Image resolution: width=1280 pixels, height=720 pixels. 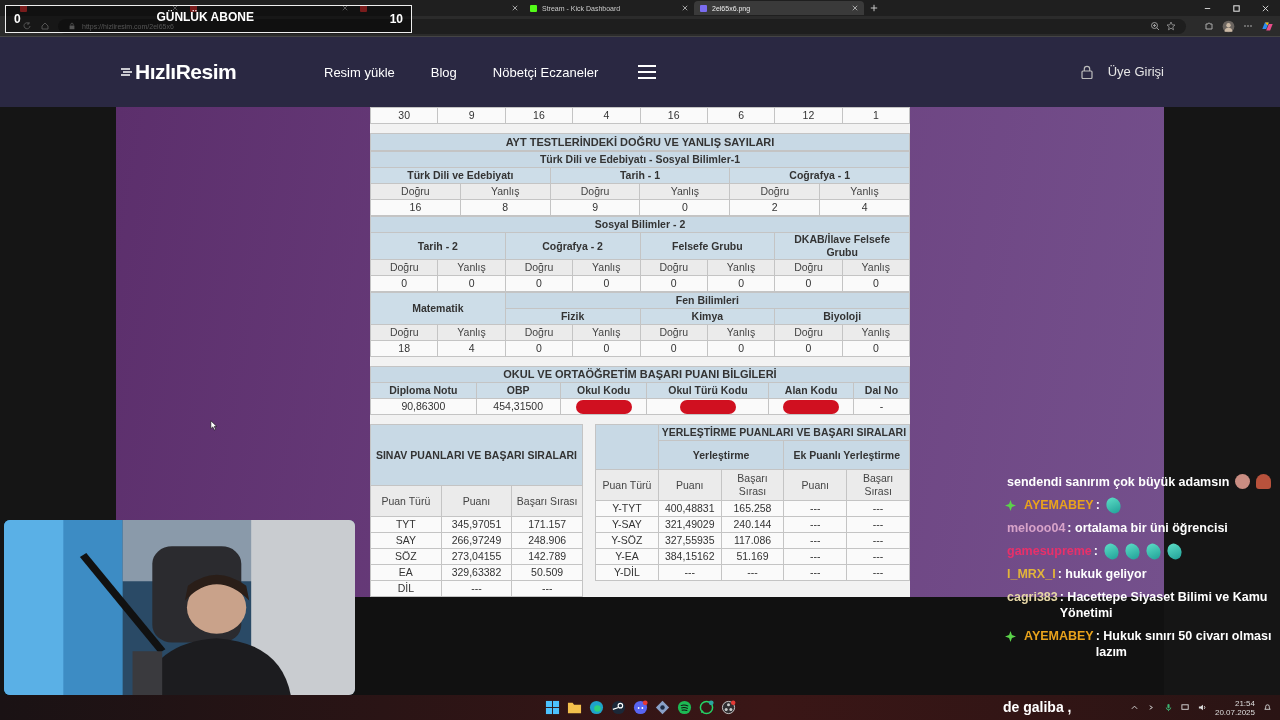 What do you see at coordinates (707, 300) in the screenshot?
I see `group-title: Fen Bilimleri` at bounding box center [707, 300].